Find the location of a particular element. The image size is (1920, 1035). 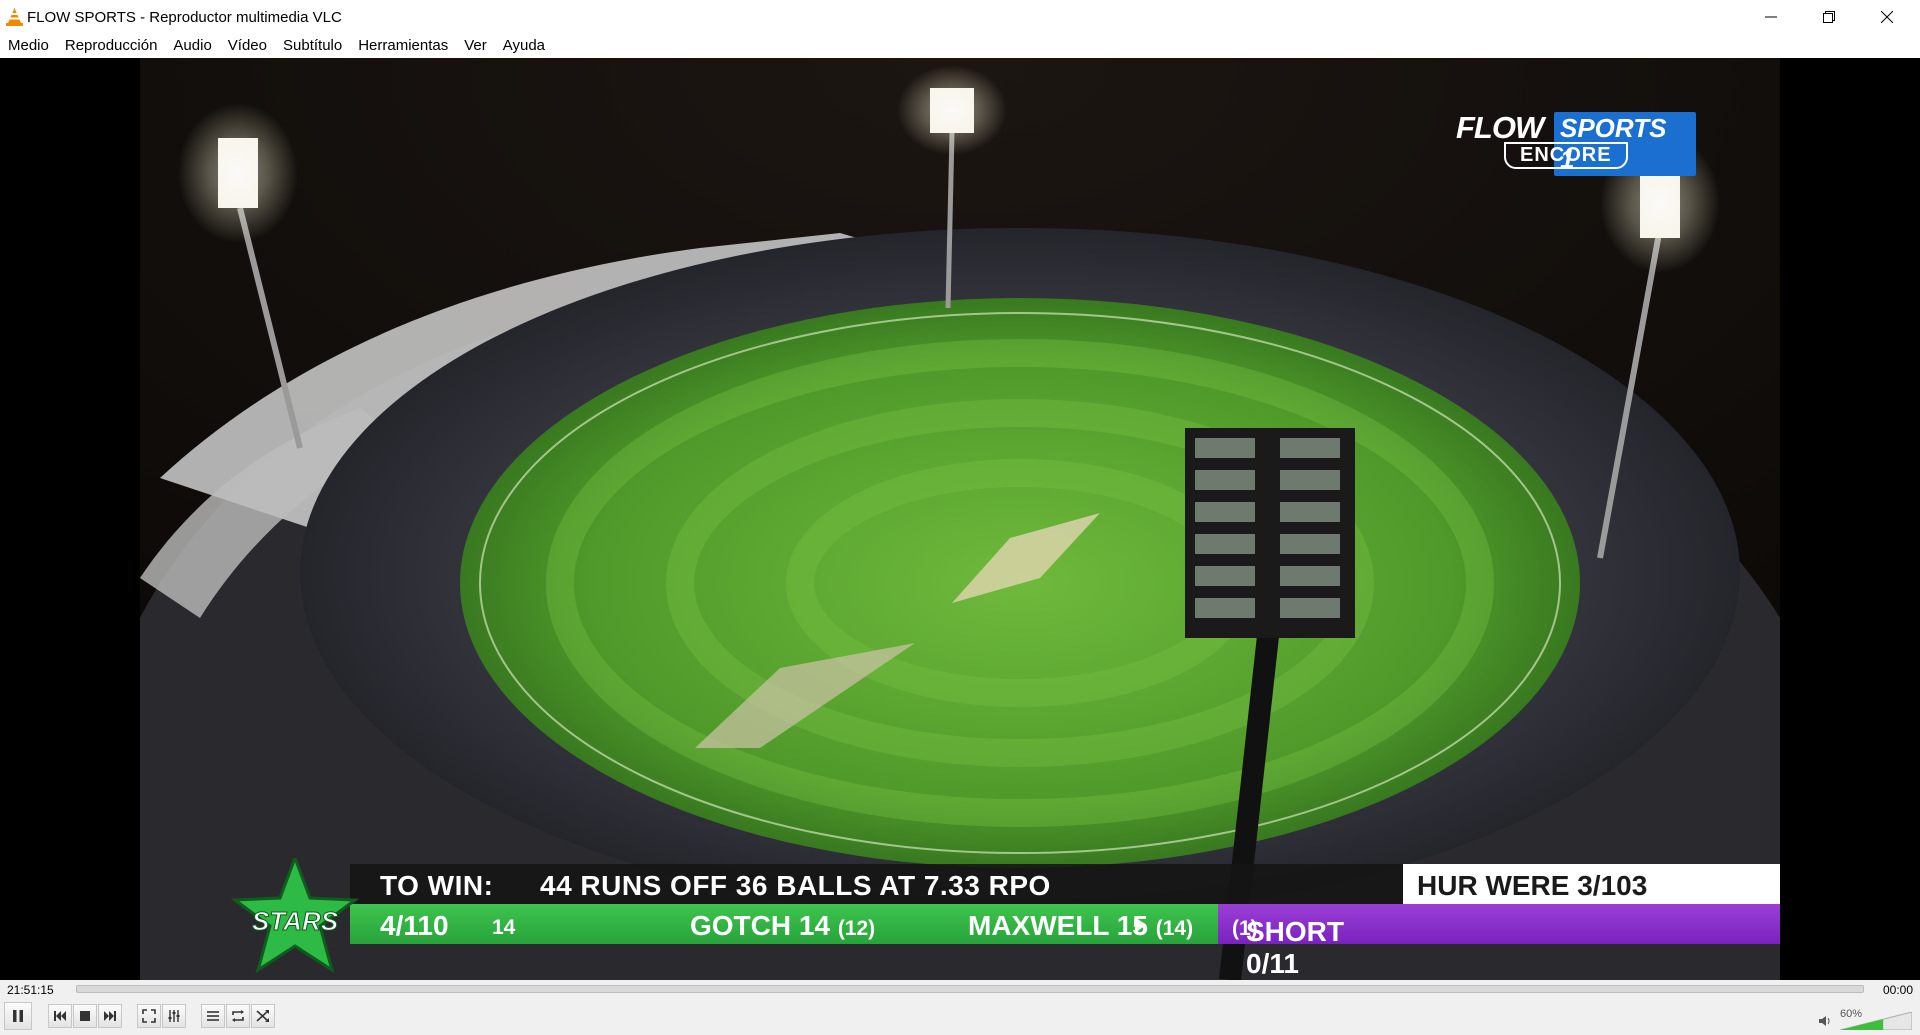

vlc-cone-icon is located at coordinates (14, 17).